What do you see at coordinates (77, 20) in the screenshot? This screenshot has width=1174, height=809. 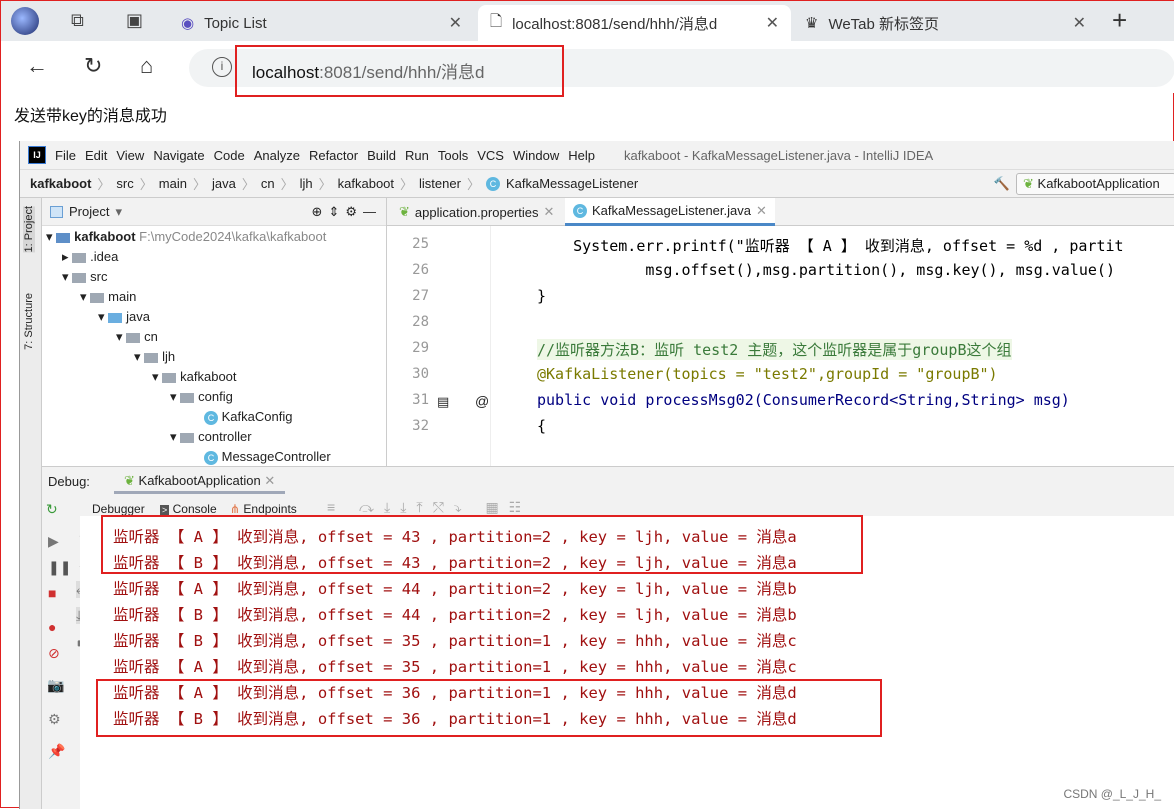 I see `workspaces-icon: ⧉` at bounding box center [77, 20].